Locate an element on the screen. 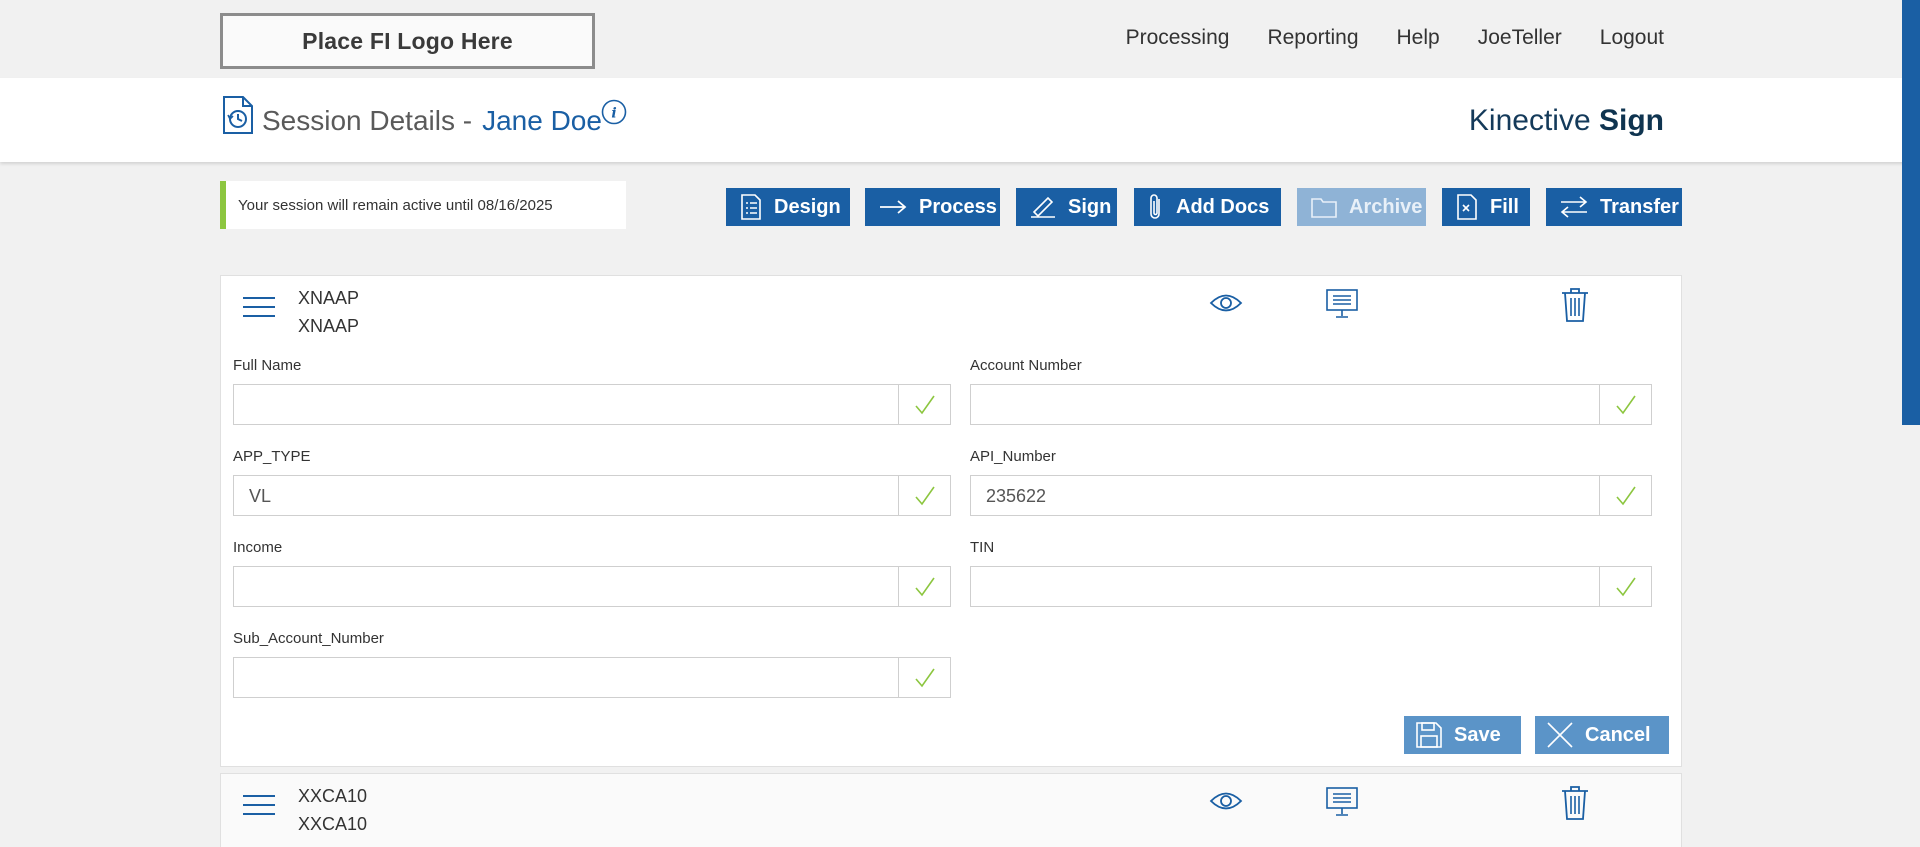 The image size is (1920, 847). tin-label: TIN is located at coordinates (982, 547).